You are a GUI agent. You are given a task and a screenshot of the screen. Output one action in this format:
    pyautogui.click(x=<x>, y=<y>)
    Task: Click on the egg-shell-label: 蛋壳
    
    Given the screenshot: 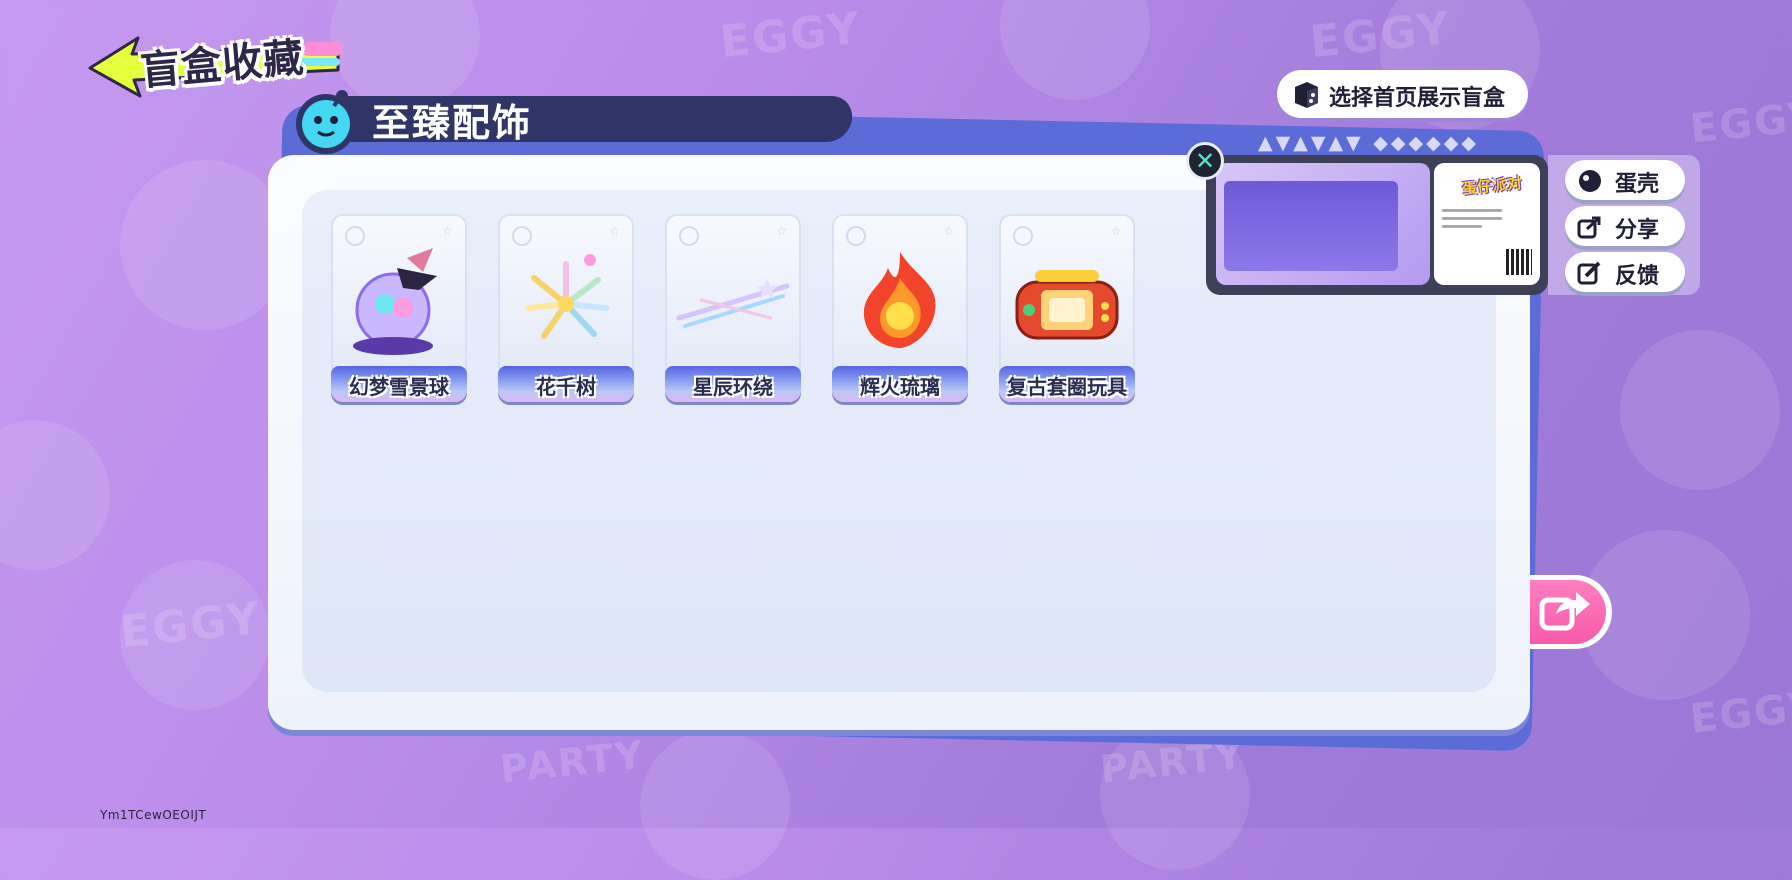 What is the action you would take?
    pyautogui.click(x=1637, y=184)
    